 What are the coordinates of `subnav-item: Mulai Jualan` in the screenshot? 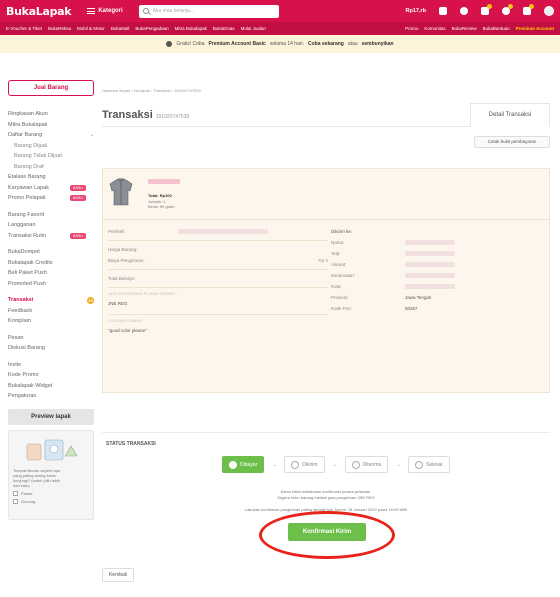 It's located at (253, 28).